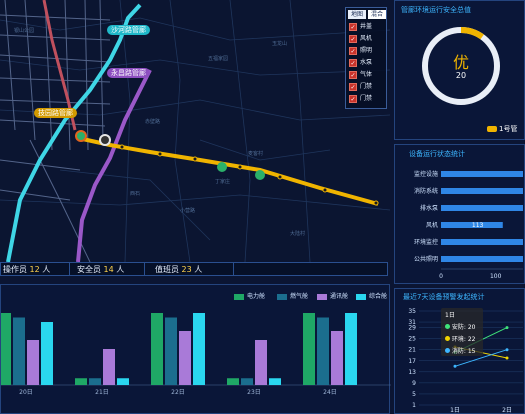  Describe the element at coordinates (412, 361) in the screenshot. I see `y-tick-label: 17` at that location.